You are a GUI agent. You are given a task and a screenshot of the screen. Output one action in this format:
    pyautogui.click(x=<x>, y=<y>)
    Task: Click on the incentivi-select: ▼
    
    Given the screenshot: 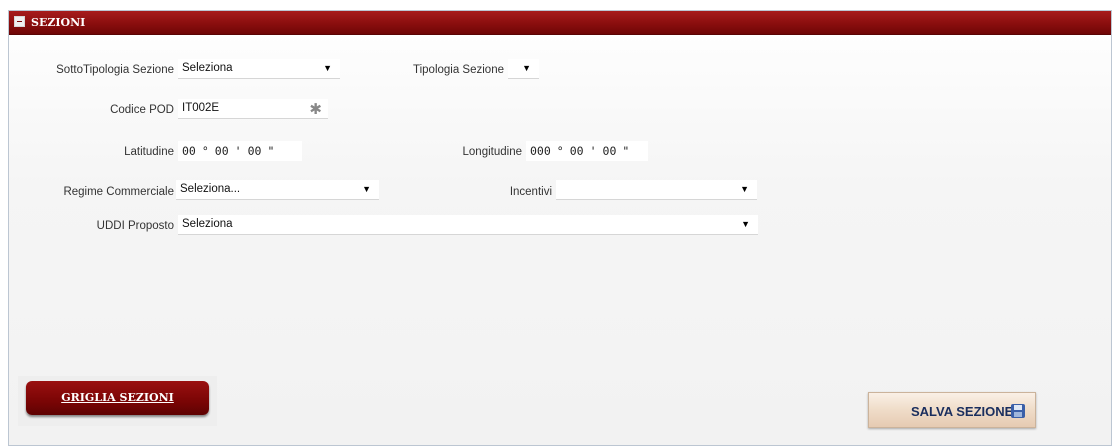 What is the action you would take?
    pyautogui.click(x=656, y=190)
    